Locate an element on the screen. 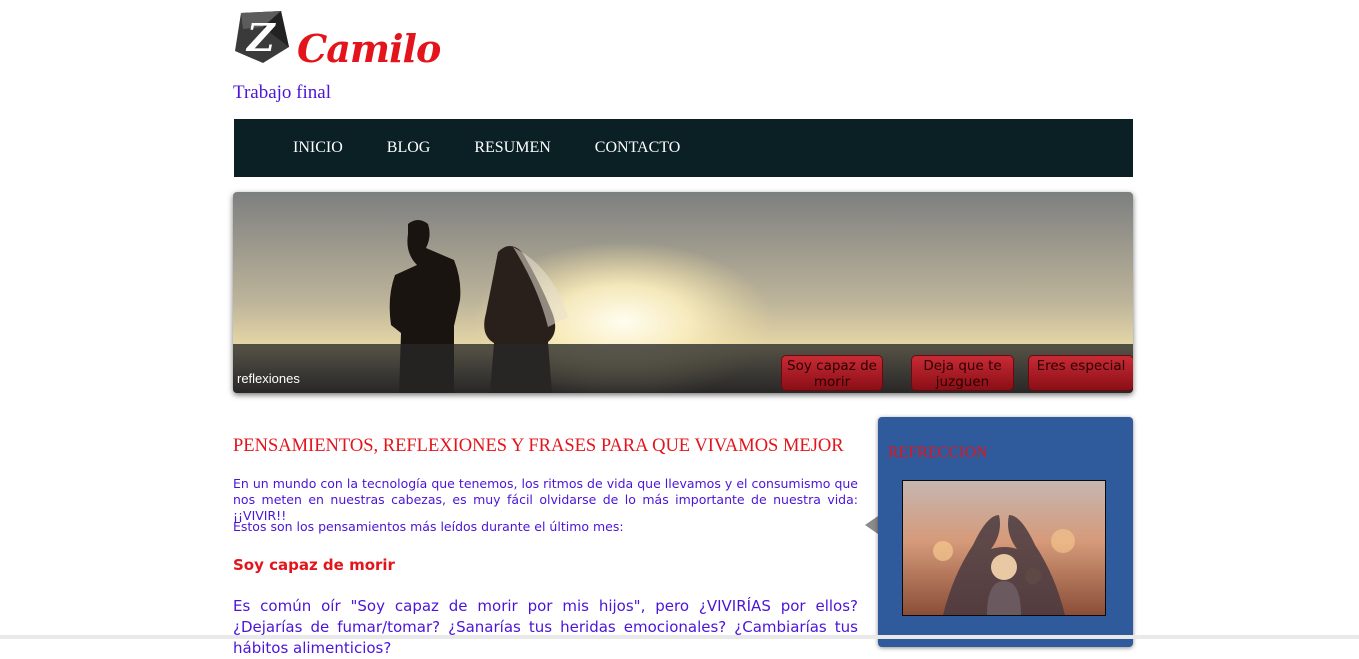  z-logo-icon: Z is located at coordinates (262, 36).